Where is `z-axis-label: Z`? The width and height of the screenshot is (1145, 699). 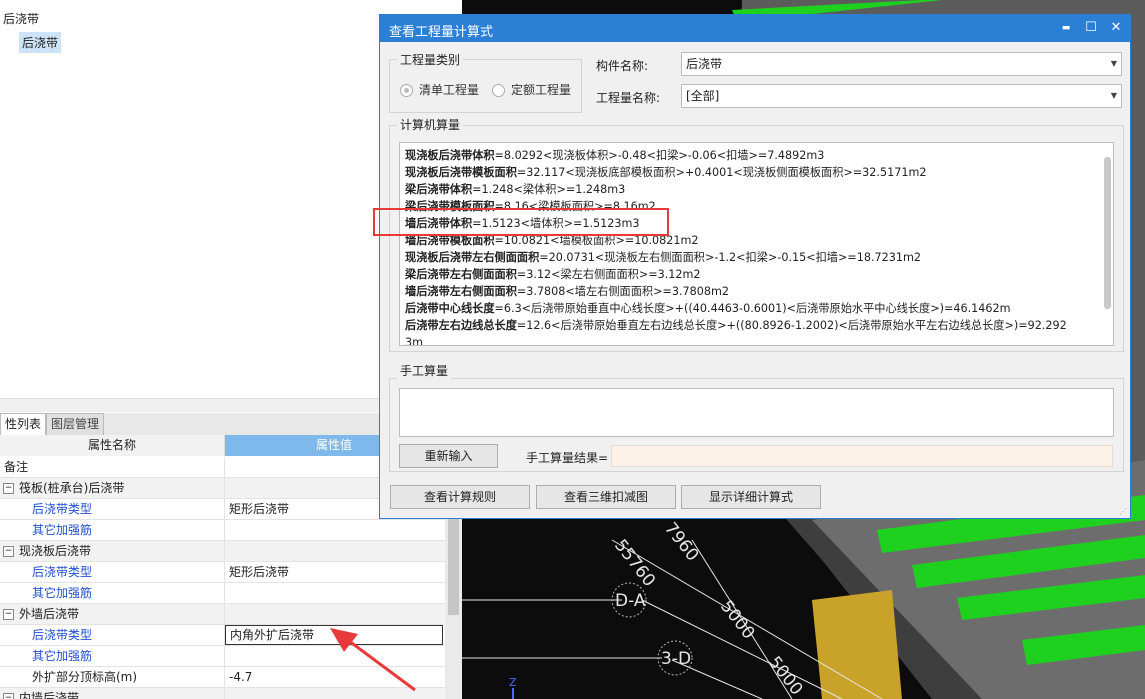 z-axis-label: Z is located at coordinates (513, 682).